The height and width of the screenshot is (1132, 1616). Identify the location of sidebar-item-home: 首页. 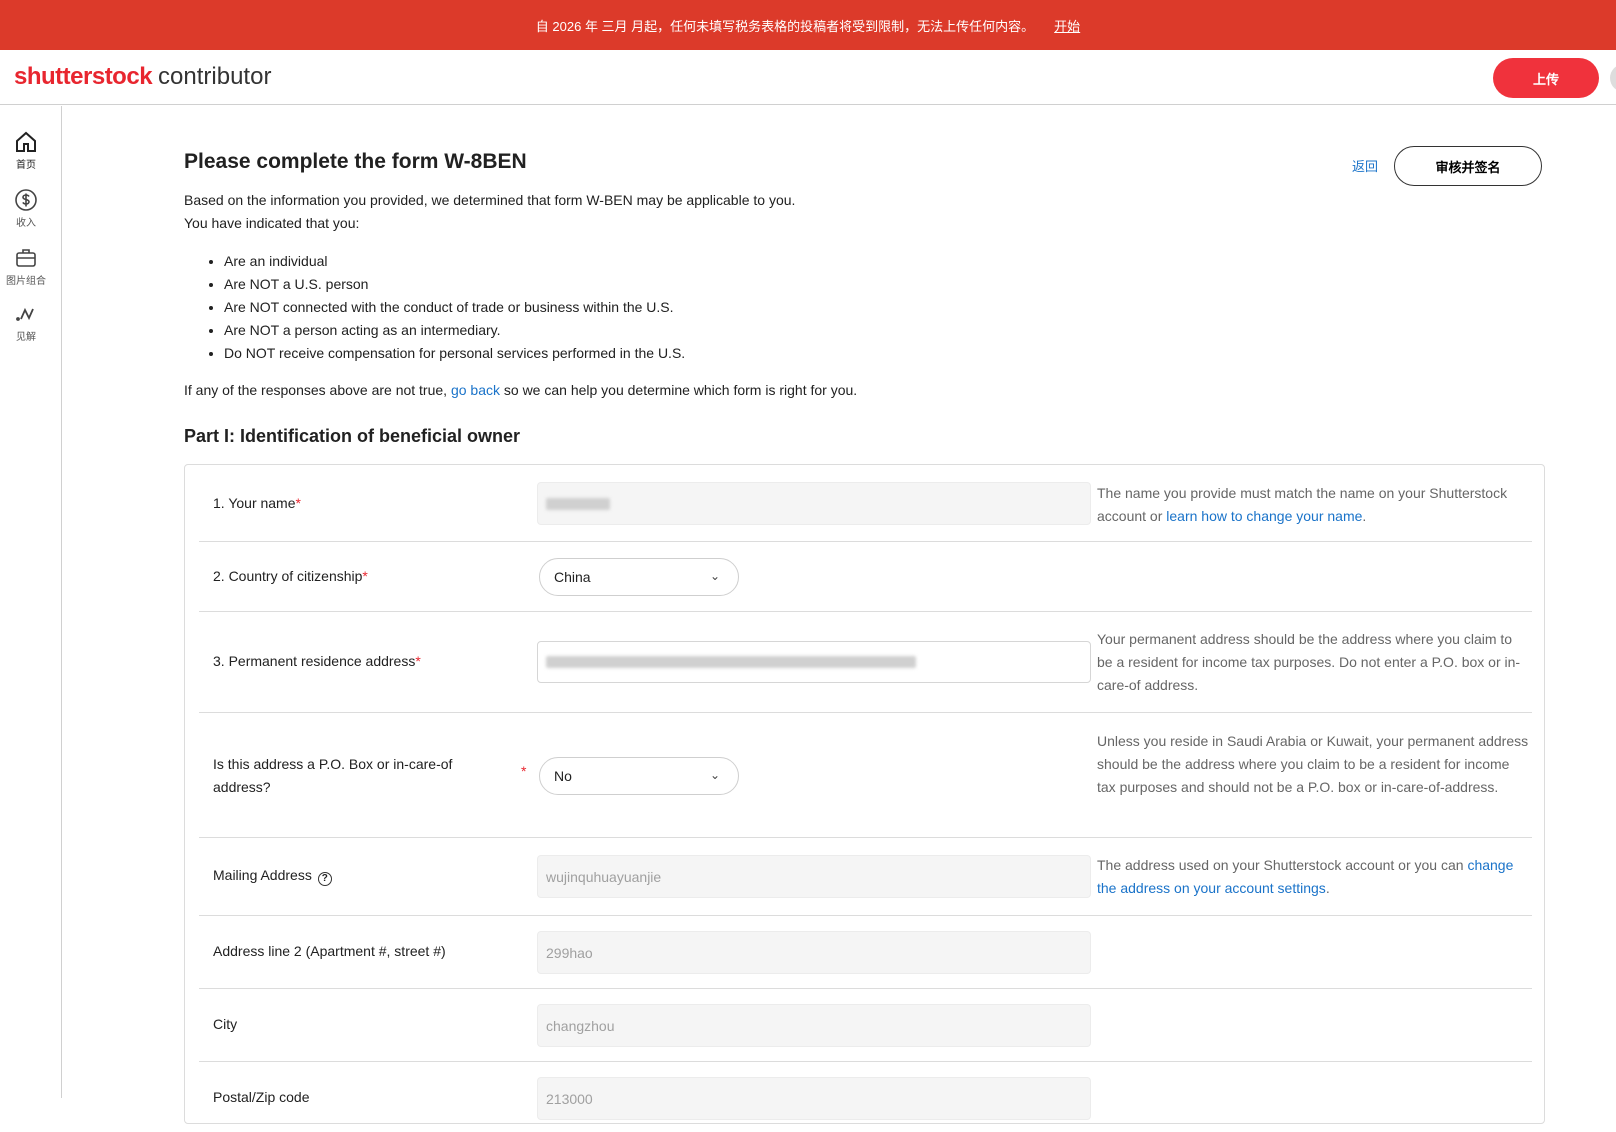
(26, 150).